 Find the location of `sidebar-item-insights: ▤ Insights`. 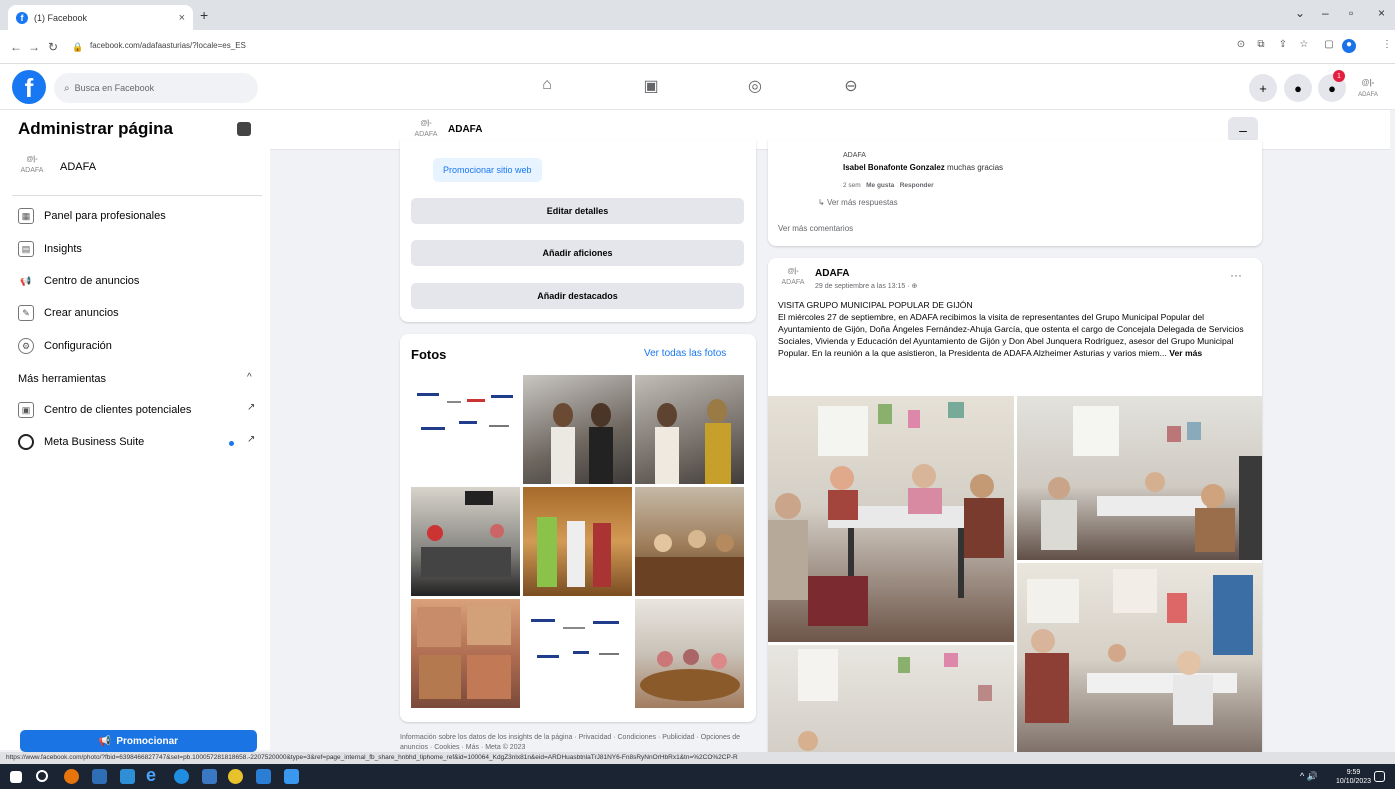

sidebar-item-insights: ▤ Insights is located at coordinates (50, 249).